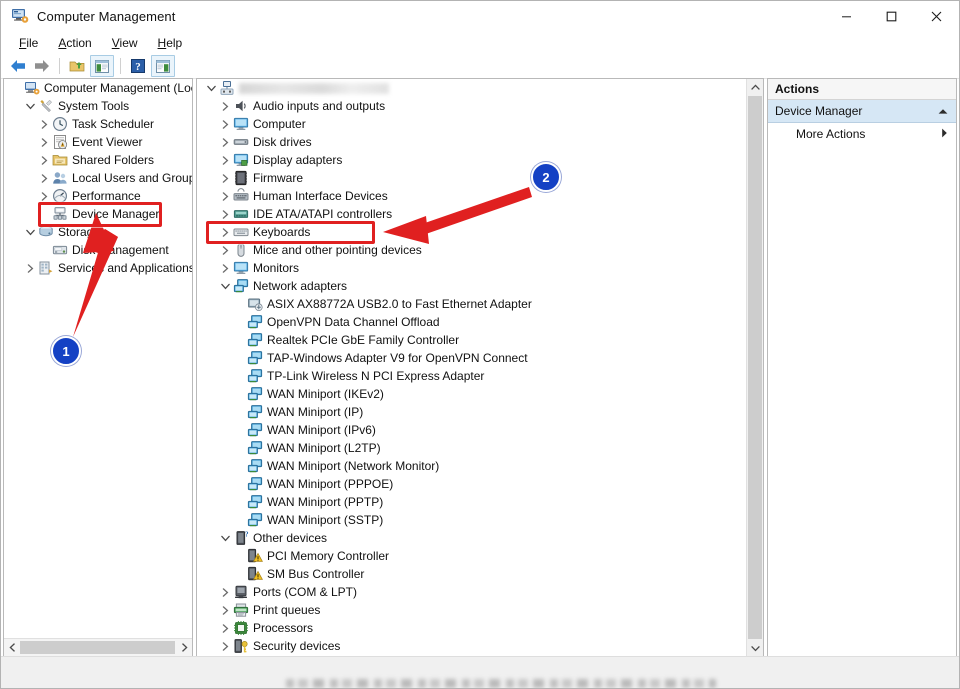 The image size is (960, 689). I want to click on forward-button, so click(42, 66).